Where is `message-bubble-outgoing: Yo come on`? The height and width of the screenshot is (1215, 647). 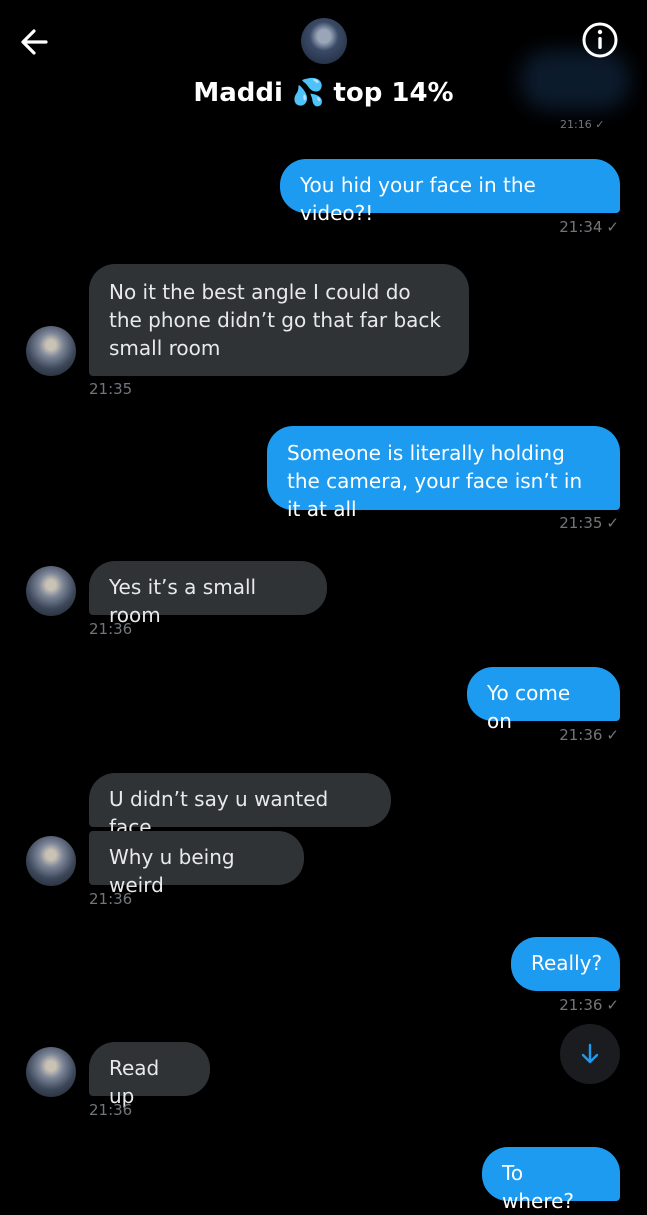
message-bubble-outgoing: Yo come on is located at coordinates (543, 700).